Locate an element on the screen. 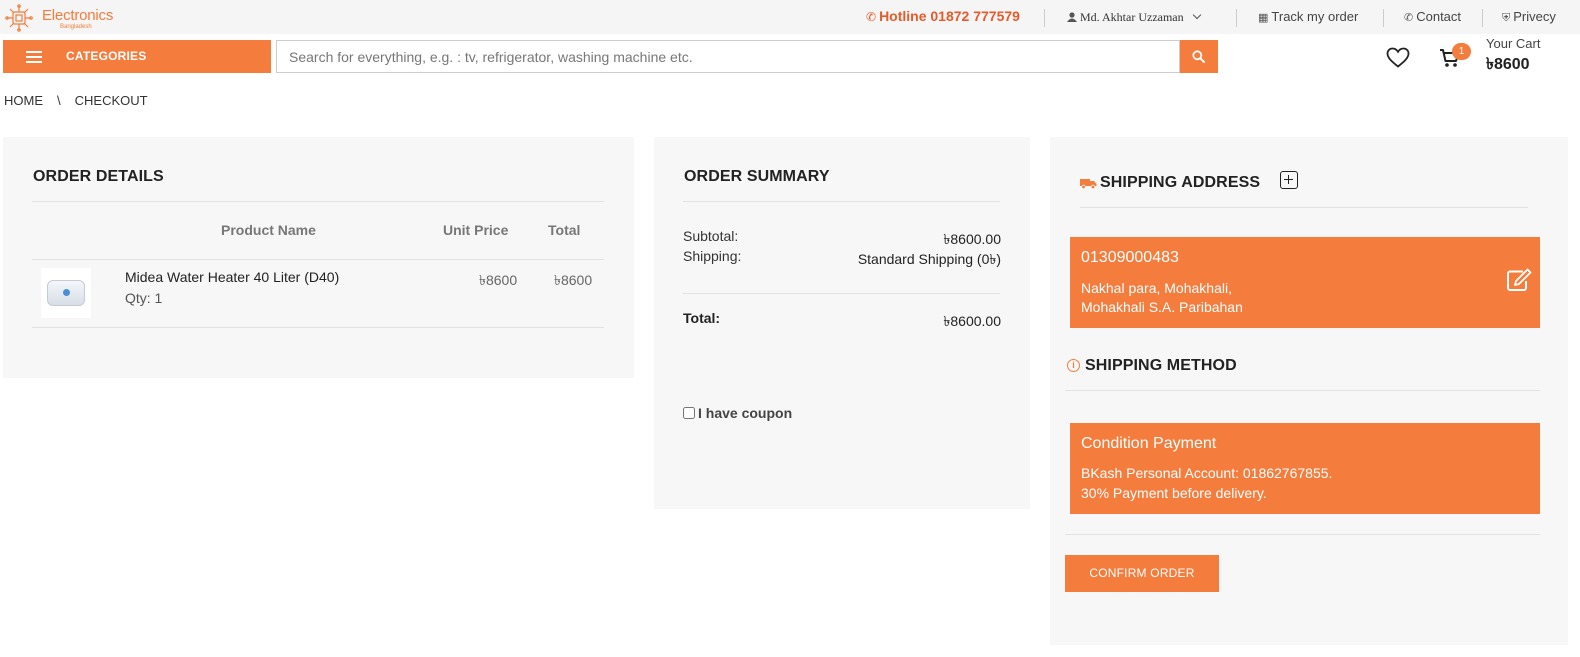 This screenshot has width=1580, height=657. user-icon is located at coordinates (1072, 17).